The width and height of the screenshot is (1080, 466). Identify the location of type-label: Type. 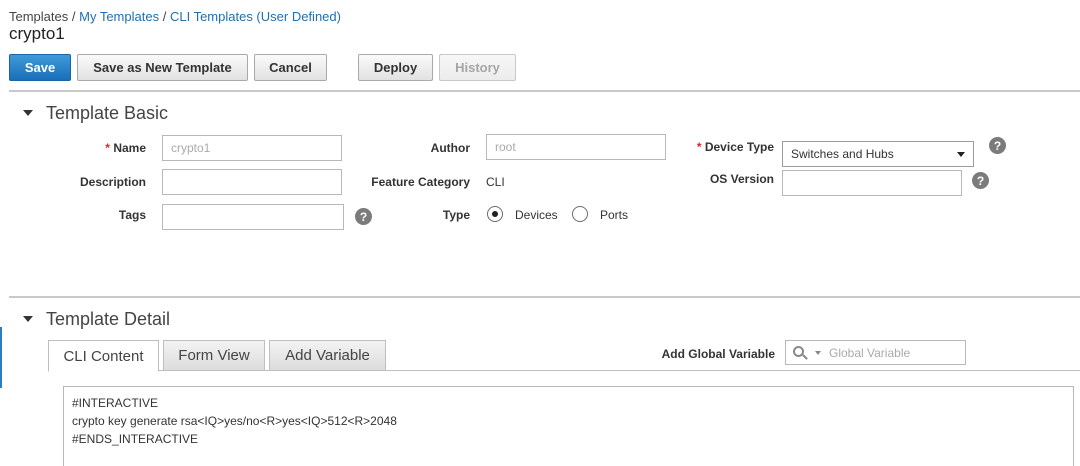
(456, 215).